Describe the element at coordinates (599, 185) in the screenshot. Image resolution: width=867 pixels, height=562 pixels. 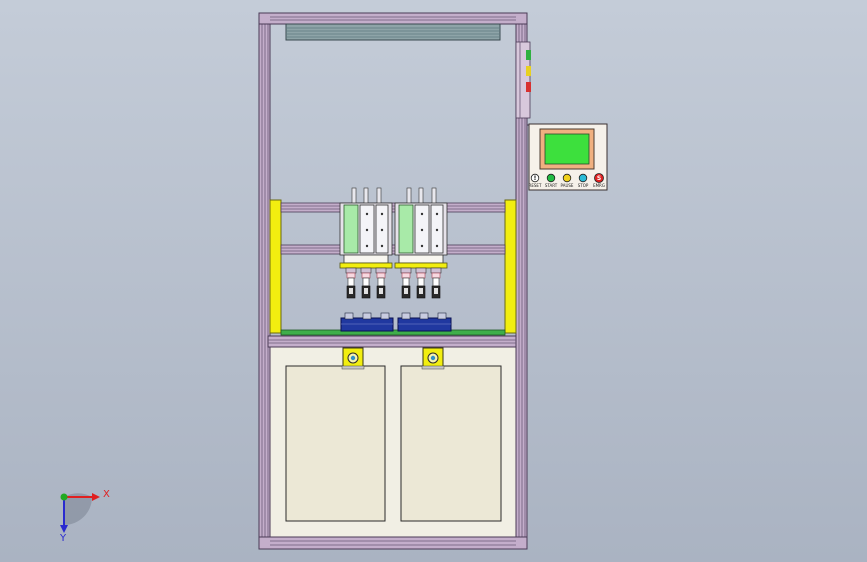
I see `svg-text: EMRG` at that location.